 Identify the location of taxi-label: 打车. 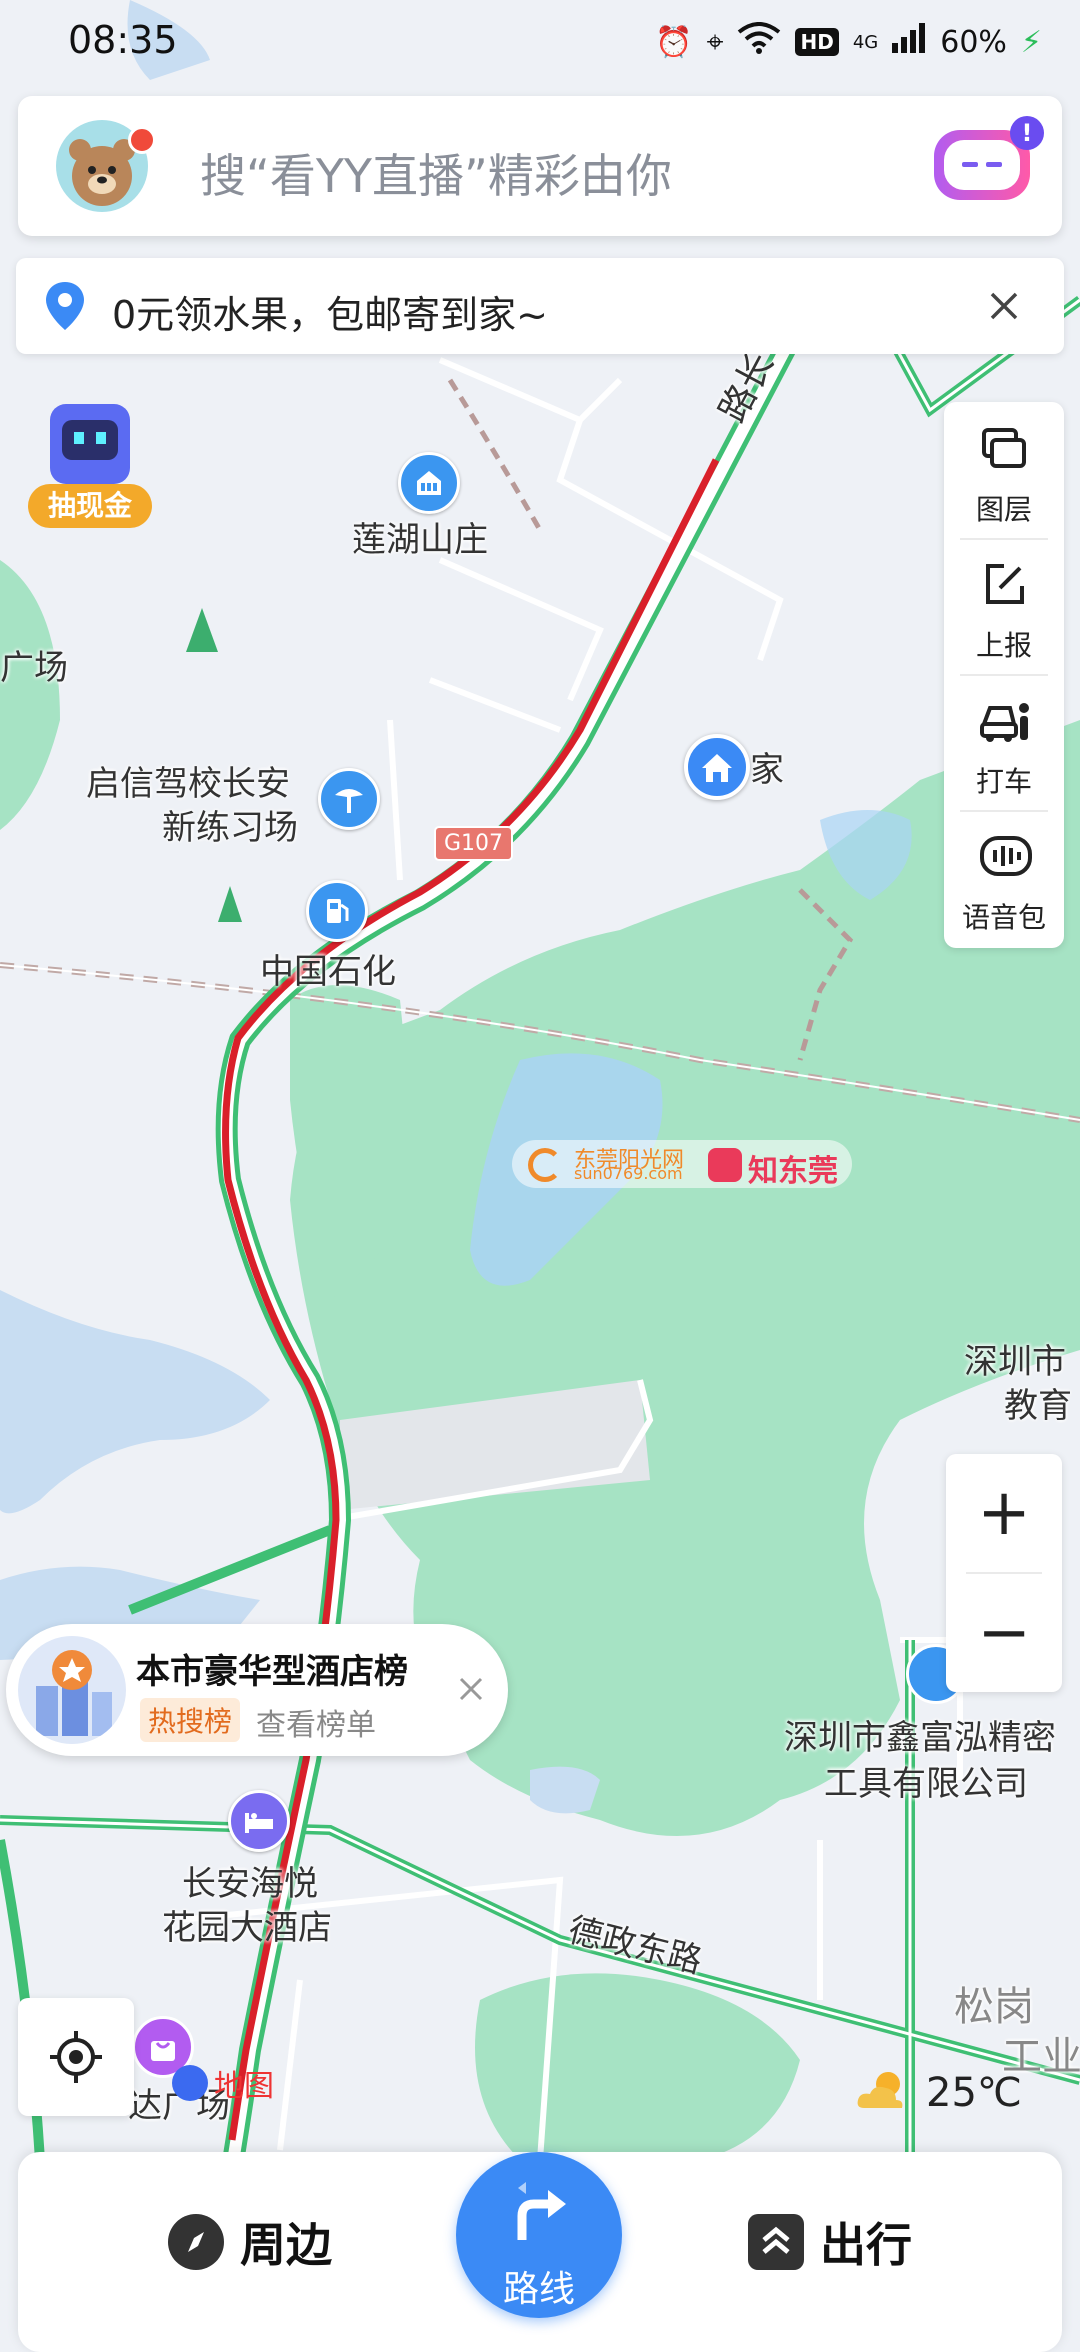
(1003, 781).